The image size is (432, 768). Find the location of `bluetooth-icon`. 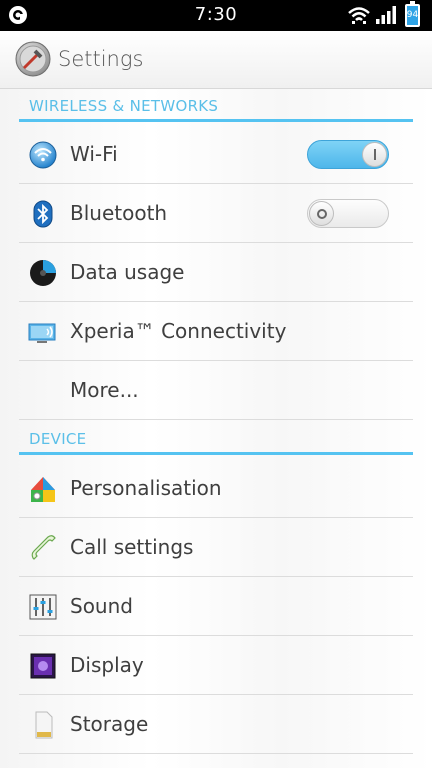

bluetooth-icon is located at coordinates (43, 214).